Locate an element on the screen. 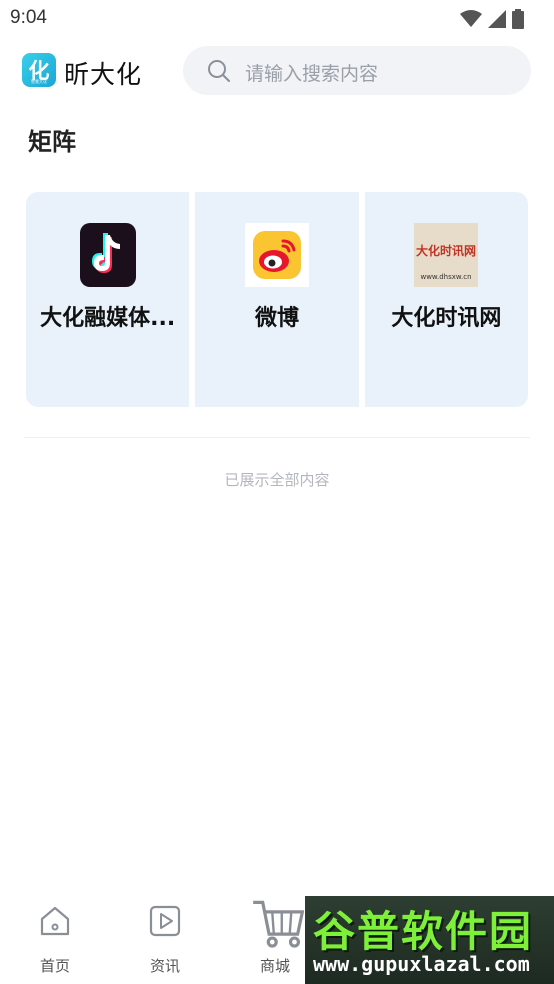  watermark-title: 谷普软件园 is located at coordinates (423, 931).